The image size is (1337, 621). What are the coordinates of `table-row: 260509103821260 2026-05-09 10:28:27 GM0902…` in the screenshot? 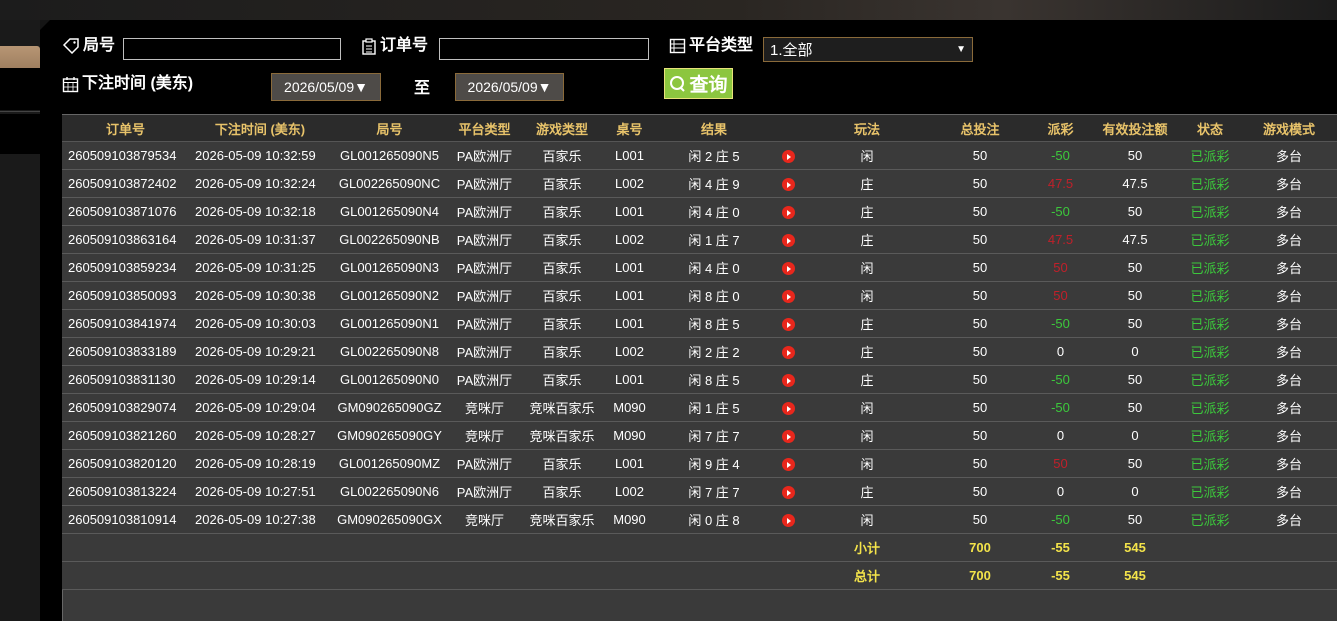 It's located at (699, 435).